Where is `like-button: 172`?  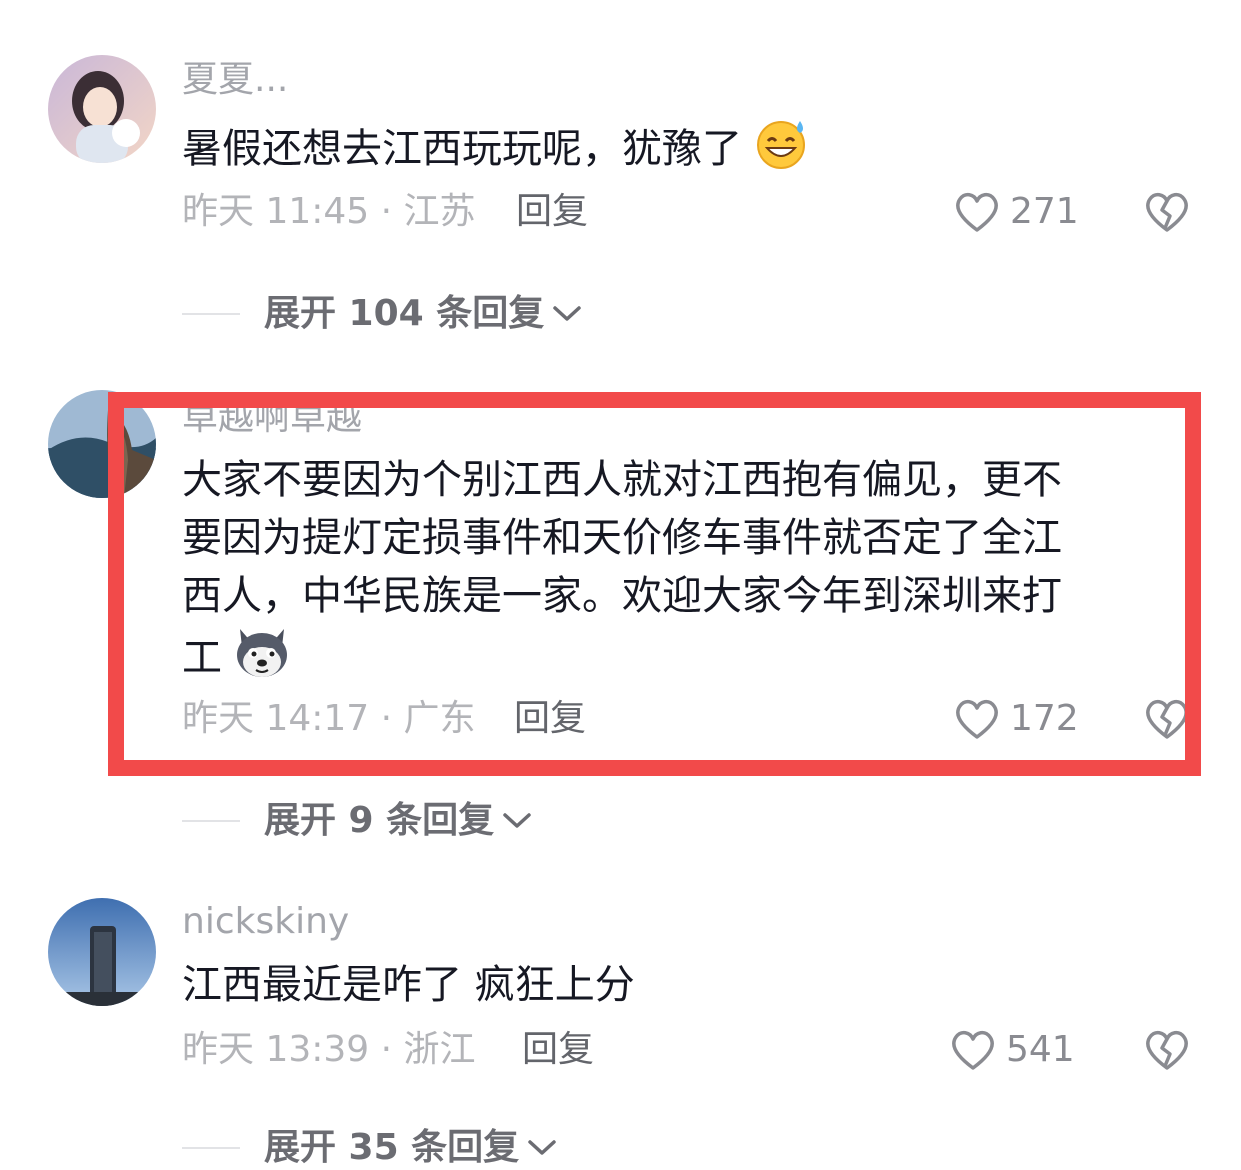
like-button: 172 is located at coordinates (1015, 719).